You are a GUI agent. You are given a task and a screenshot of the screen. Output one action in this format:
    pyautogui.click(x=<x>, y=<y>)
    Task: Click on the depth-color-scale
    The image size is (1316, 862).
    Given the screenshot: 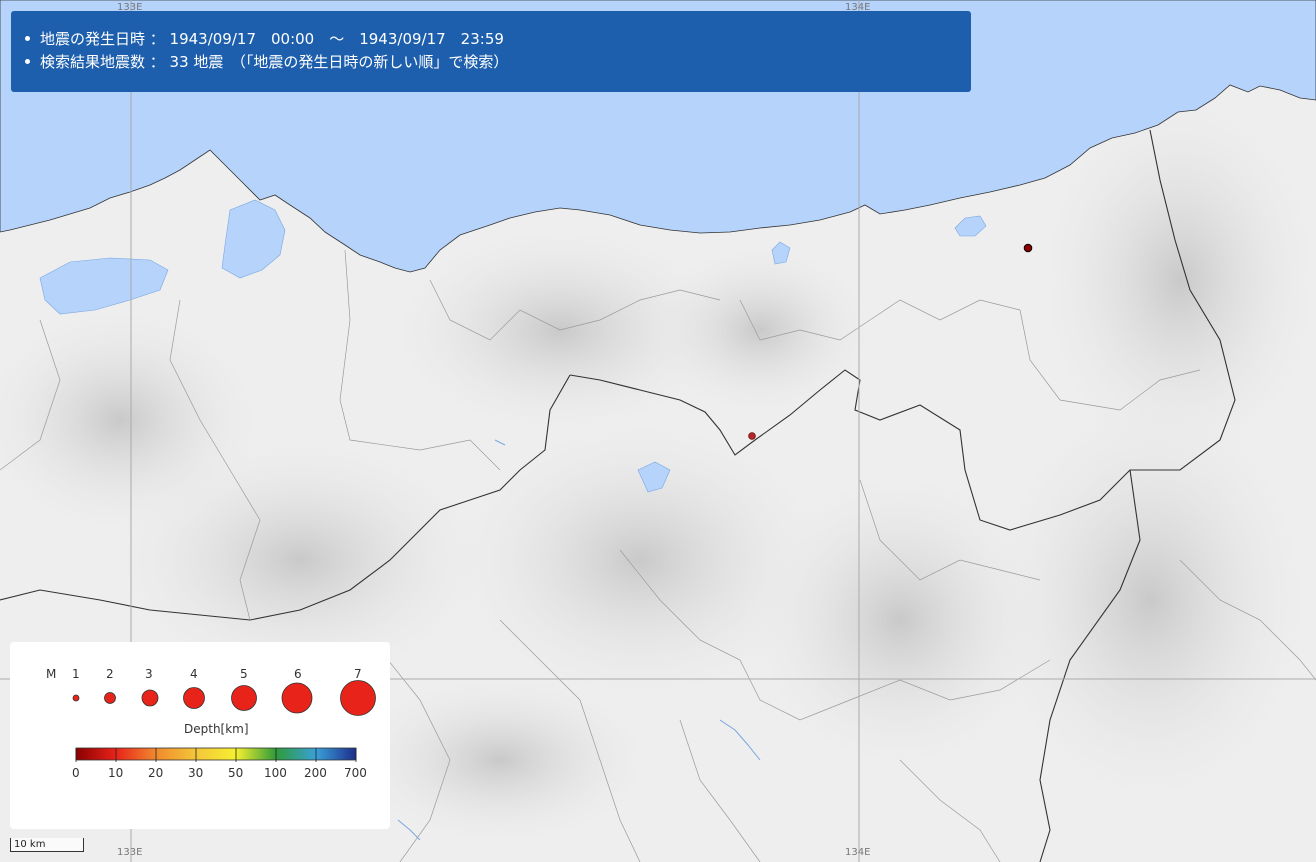 What is the action you would take?
    pyautogui.click(x=216, y=754)
    